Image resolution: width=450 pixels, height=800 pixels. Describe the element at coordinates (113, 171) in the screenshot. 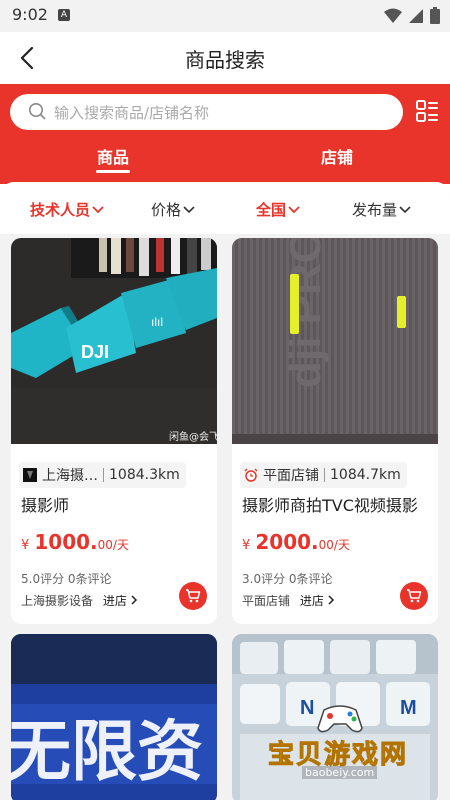

I see `tab-active-indicator` at that location.